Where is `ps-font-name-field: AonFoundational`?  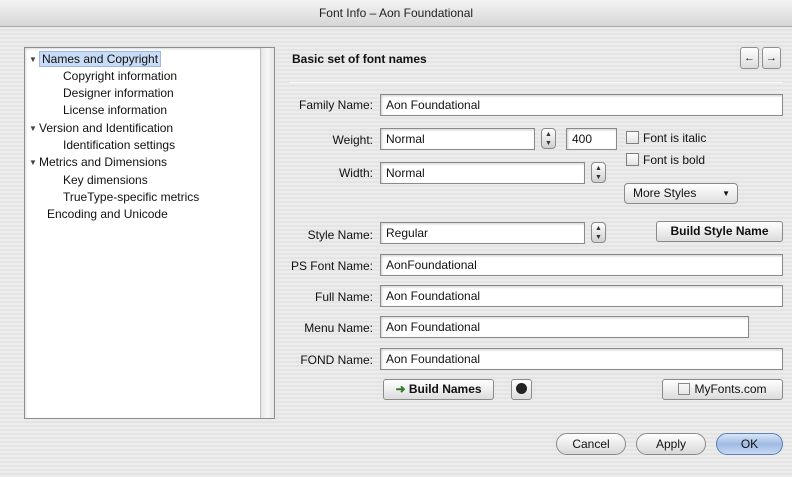 ps-font-name-field: AonFoundational is located at coordinates (581, 265).